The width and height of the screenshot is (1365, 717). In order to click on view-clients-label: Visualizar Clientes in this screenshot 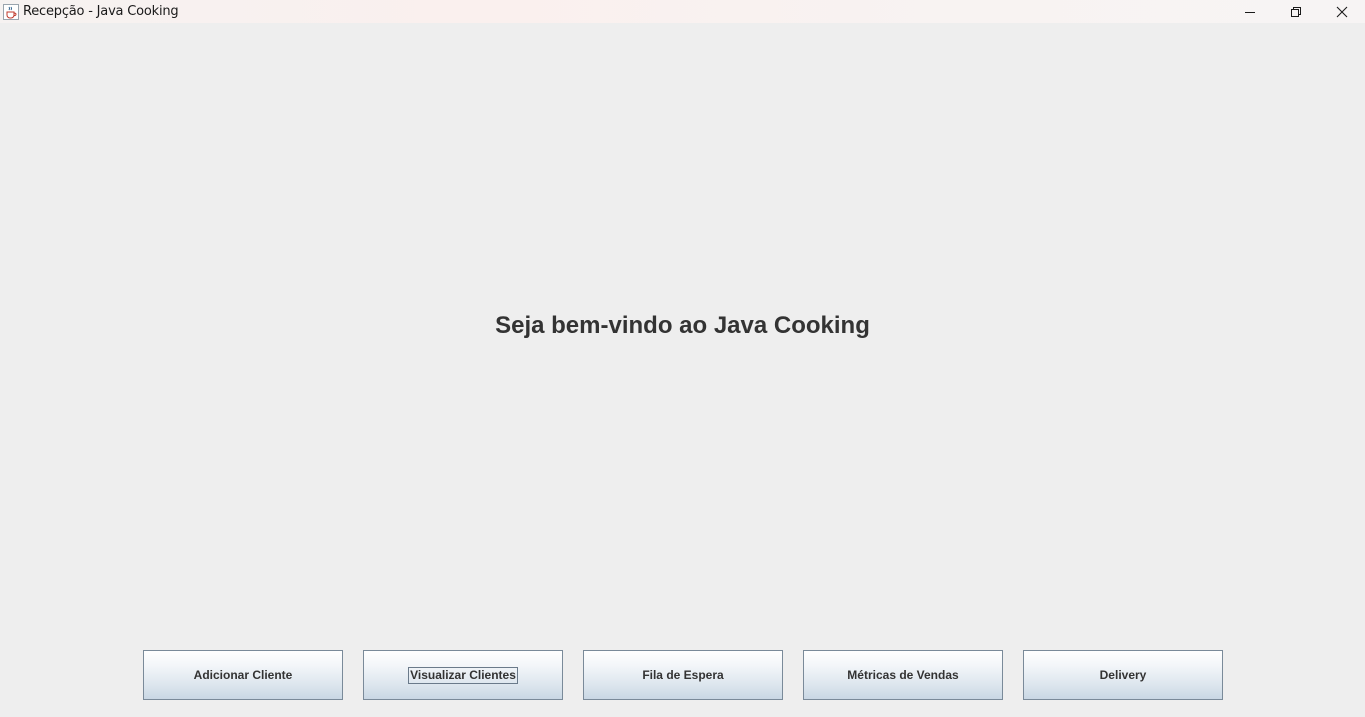, I will do `click(463, 675)`.